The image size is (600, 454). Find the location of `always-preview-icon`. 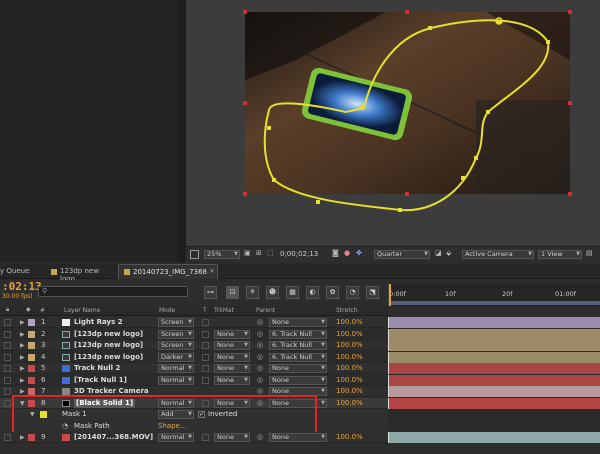

always-preview-icon is located at coordinates (194, 254).